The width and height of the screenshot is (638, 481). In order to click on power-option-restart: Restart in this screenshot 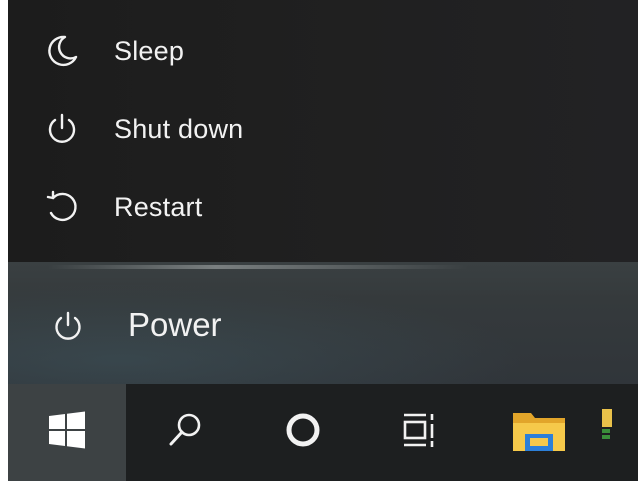, I will do `click(323, 207)`.